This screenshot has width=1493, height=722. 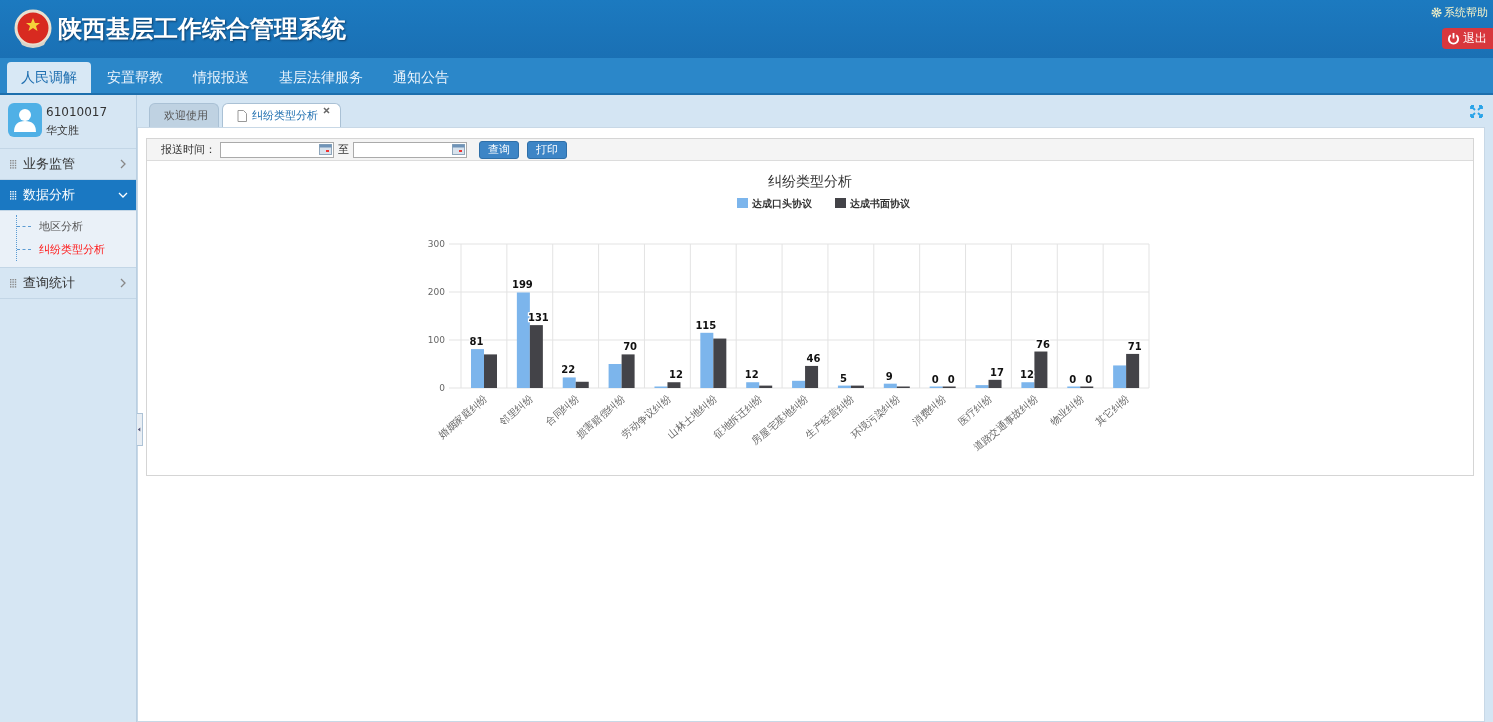 I want to click on value-label: 22, so click(x=568, y=370).